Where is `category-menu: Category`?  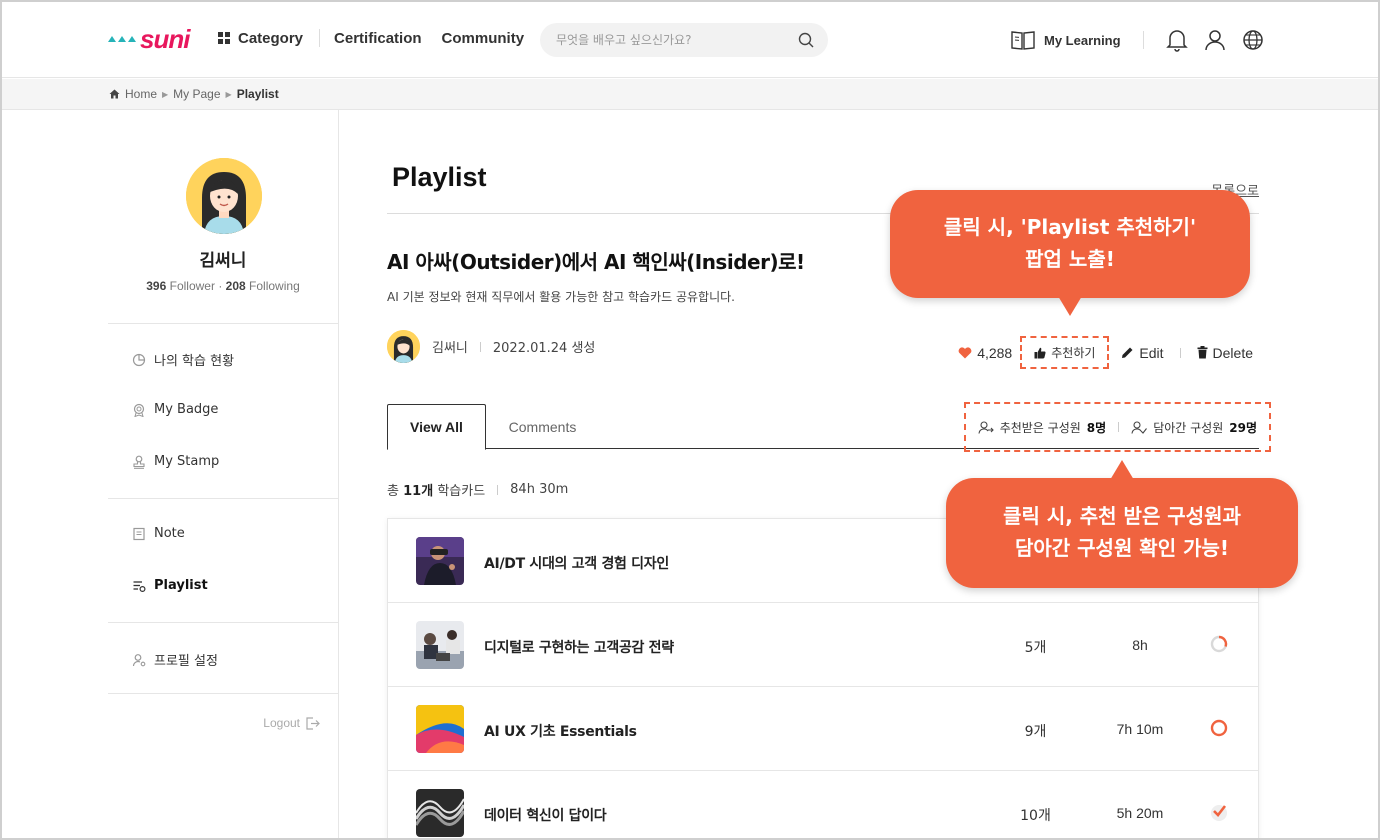
category-menu: Category is located at coordinates (260, 38).